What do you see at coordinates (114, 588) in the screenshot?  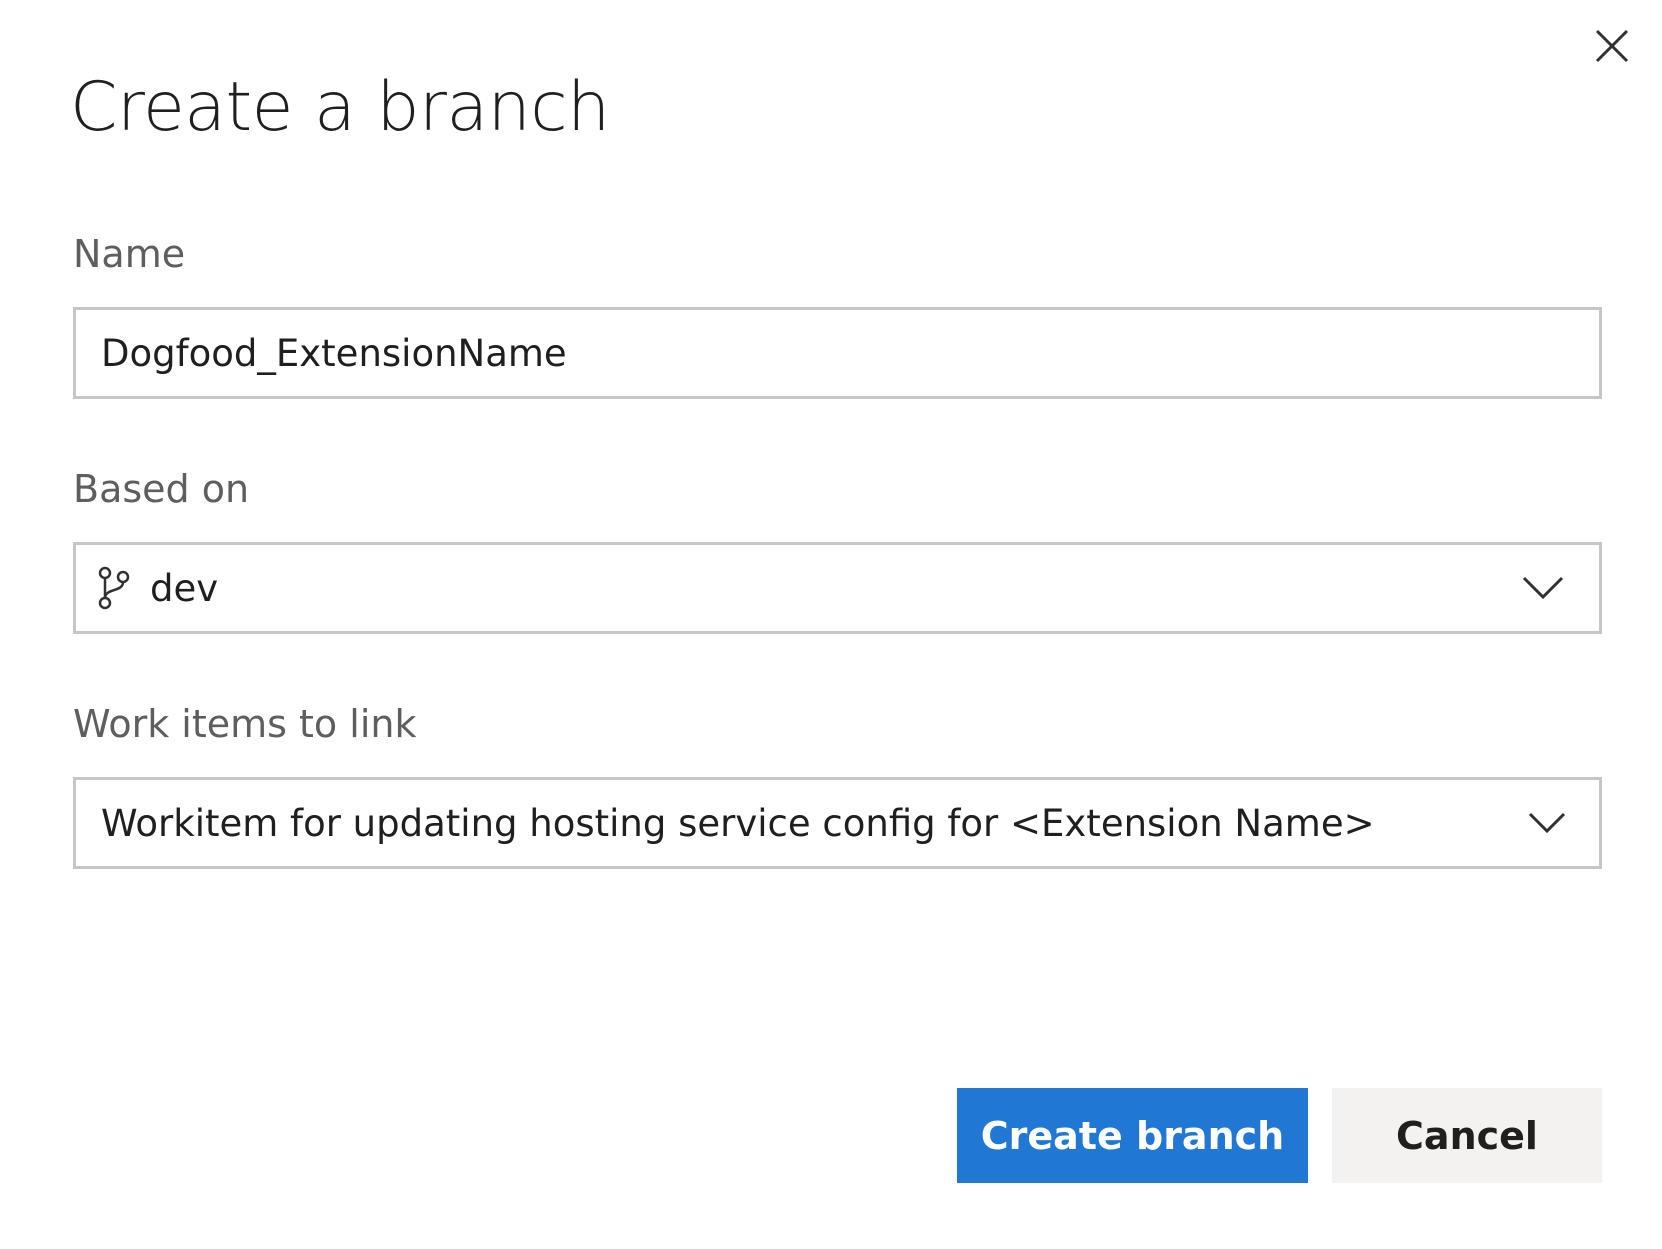 I see `branch-icon` at bounding box center [114, 588].